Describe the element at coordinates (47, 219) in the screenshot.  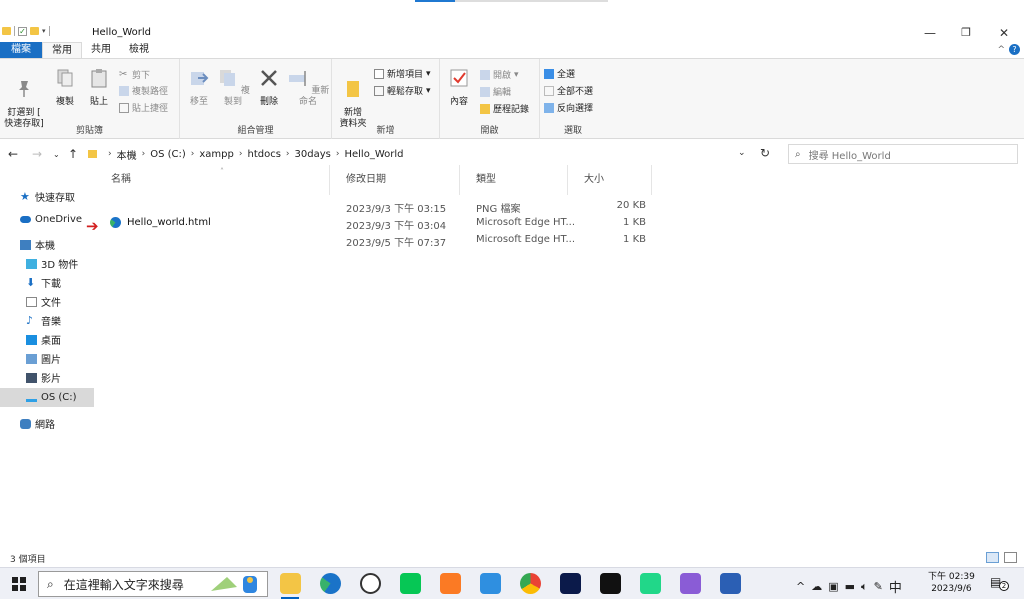
I see `nav-onedrive: OneDrive` at that location.